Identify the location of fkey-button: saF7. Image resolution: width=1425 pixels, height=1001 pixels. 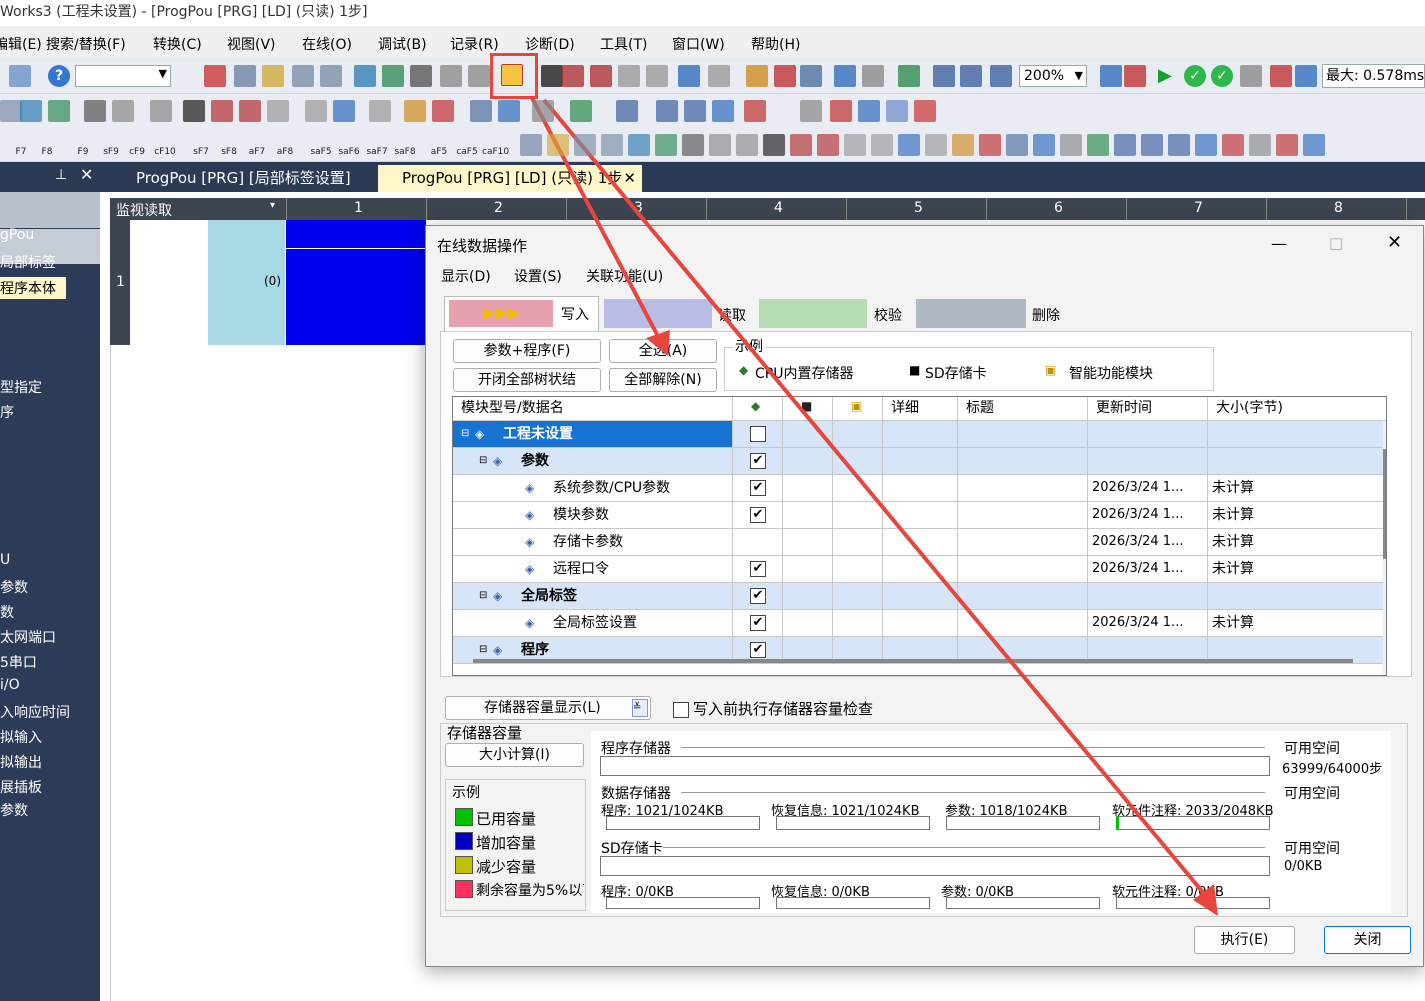
(377, 145).